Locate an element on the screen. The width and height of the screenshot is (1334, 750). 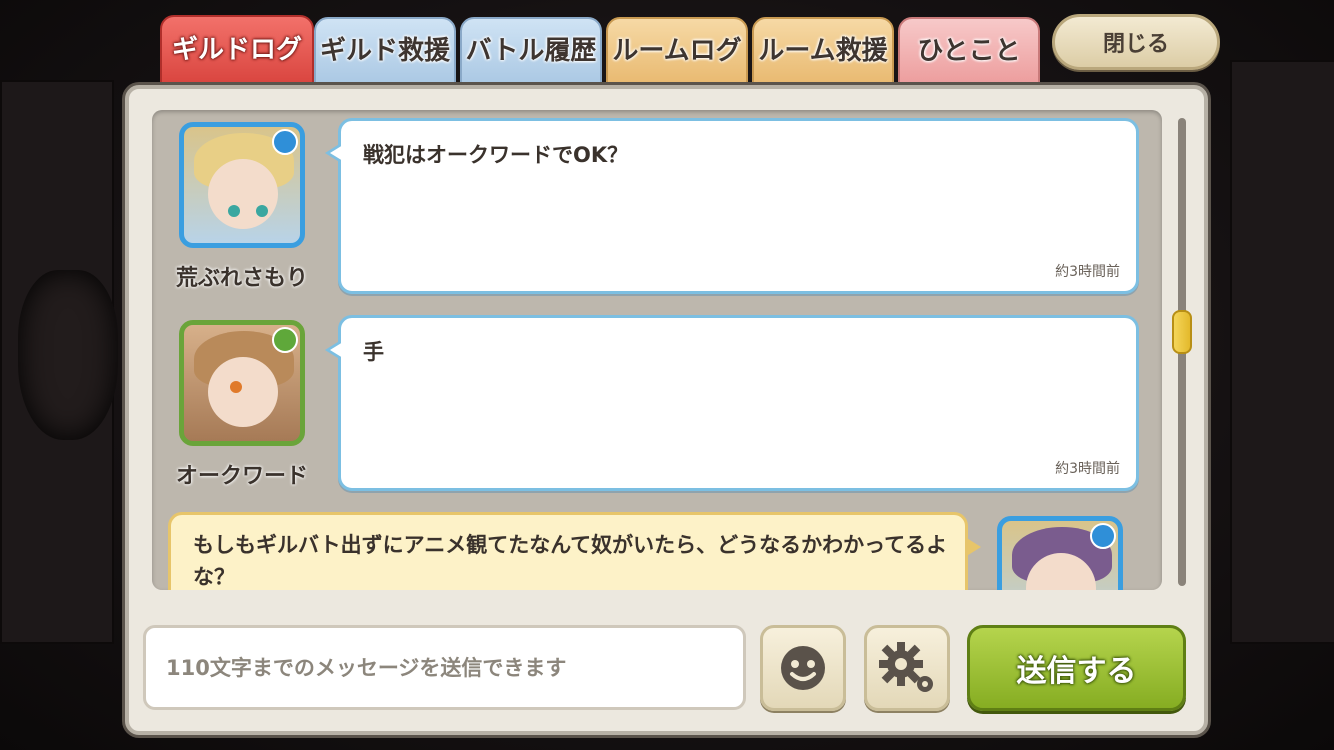
close-button: 閉じる is located at coordinates (1136, 42).